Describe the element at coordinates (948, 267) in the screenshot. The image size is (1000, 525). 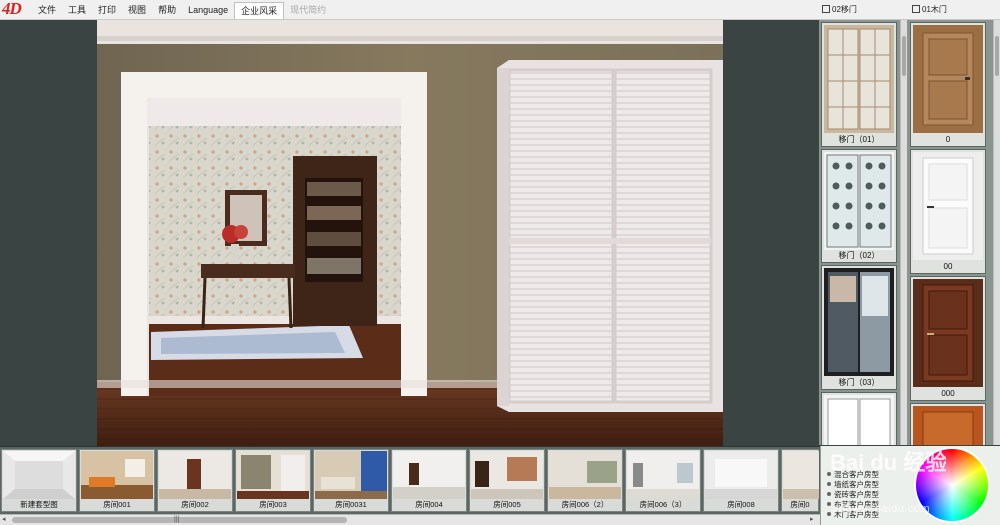
I see `product-caption: 00` at that location.